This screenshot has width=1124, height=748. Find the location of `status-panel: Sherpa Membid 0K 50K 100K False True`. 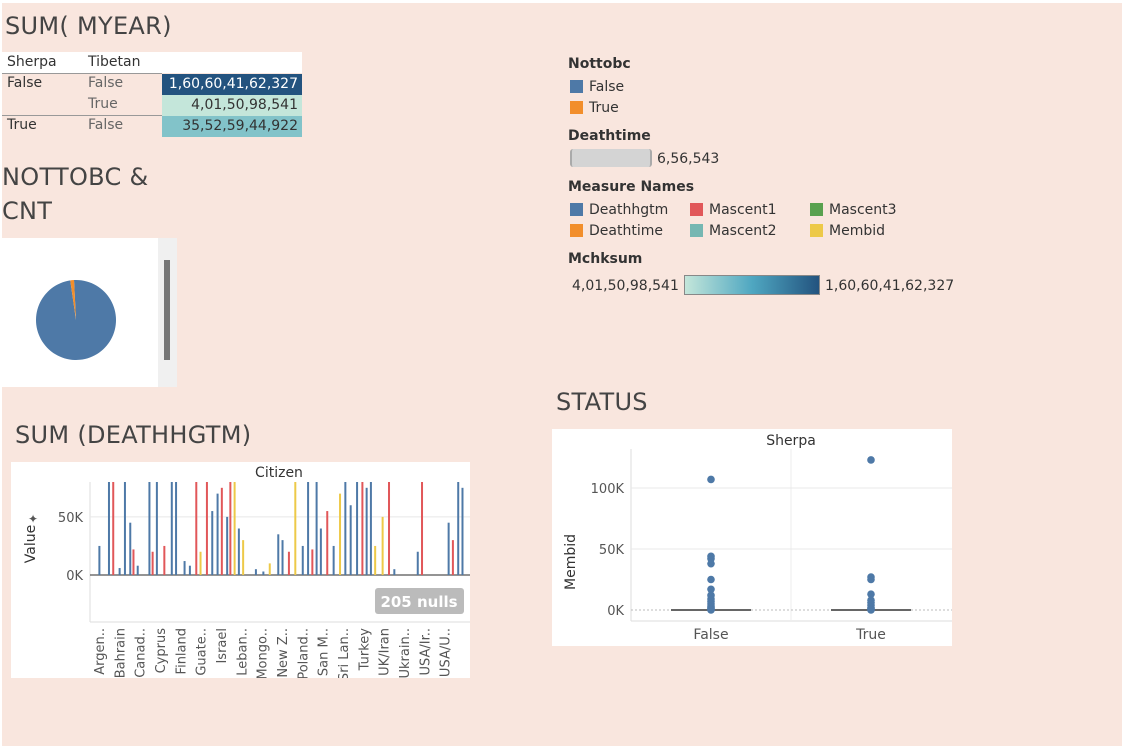

status-panel: Sherpa Membid 0K 50K 100K False True is located at coordinates (752, 537).